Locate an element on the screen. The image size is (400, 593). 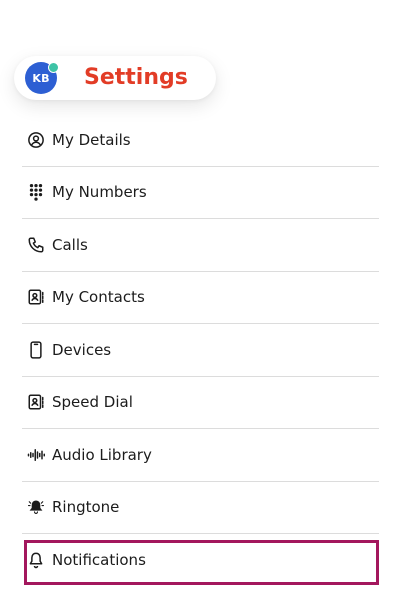
menu-item-label: My Numbers is located at coordinates (99, 192).